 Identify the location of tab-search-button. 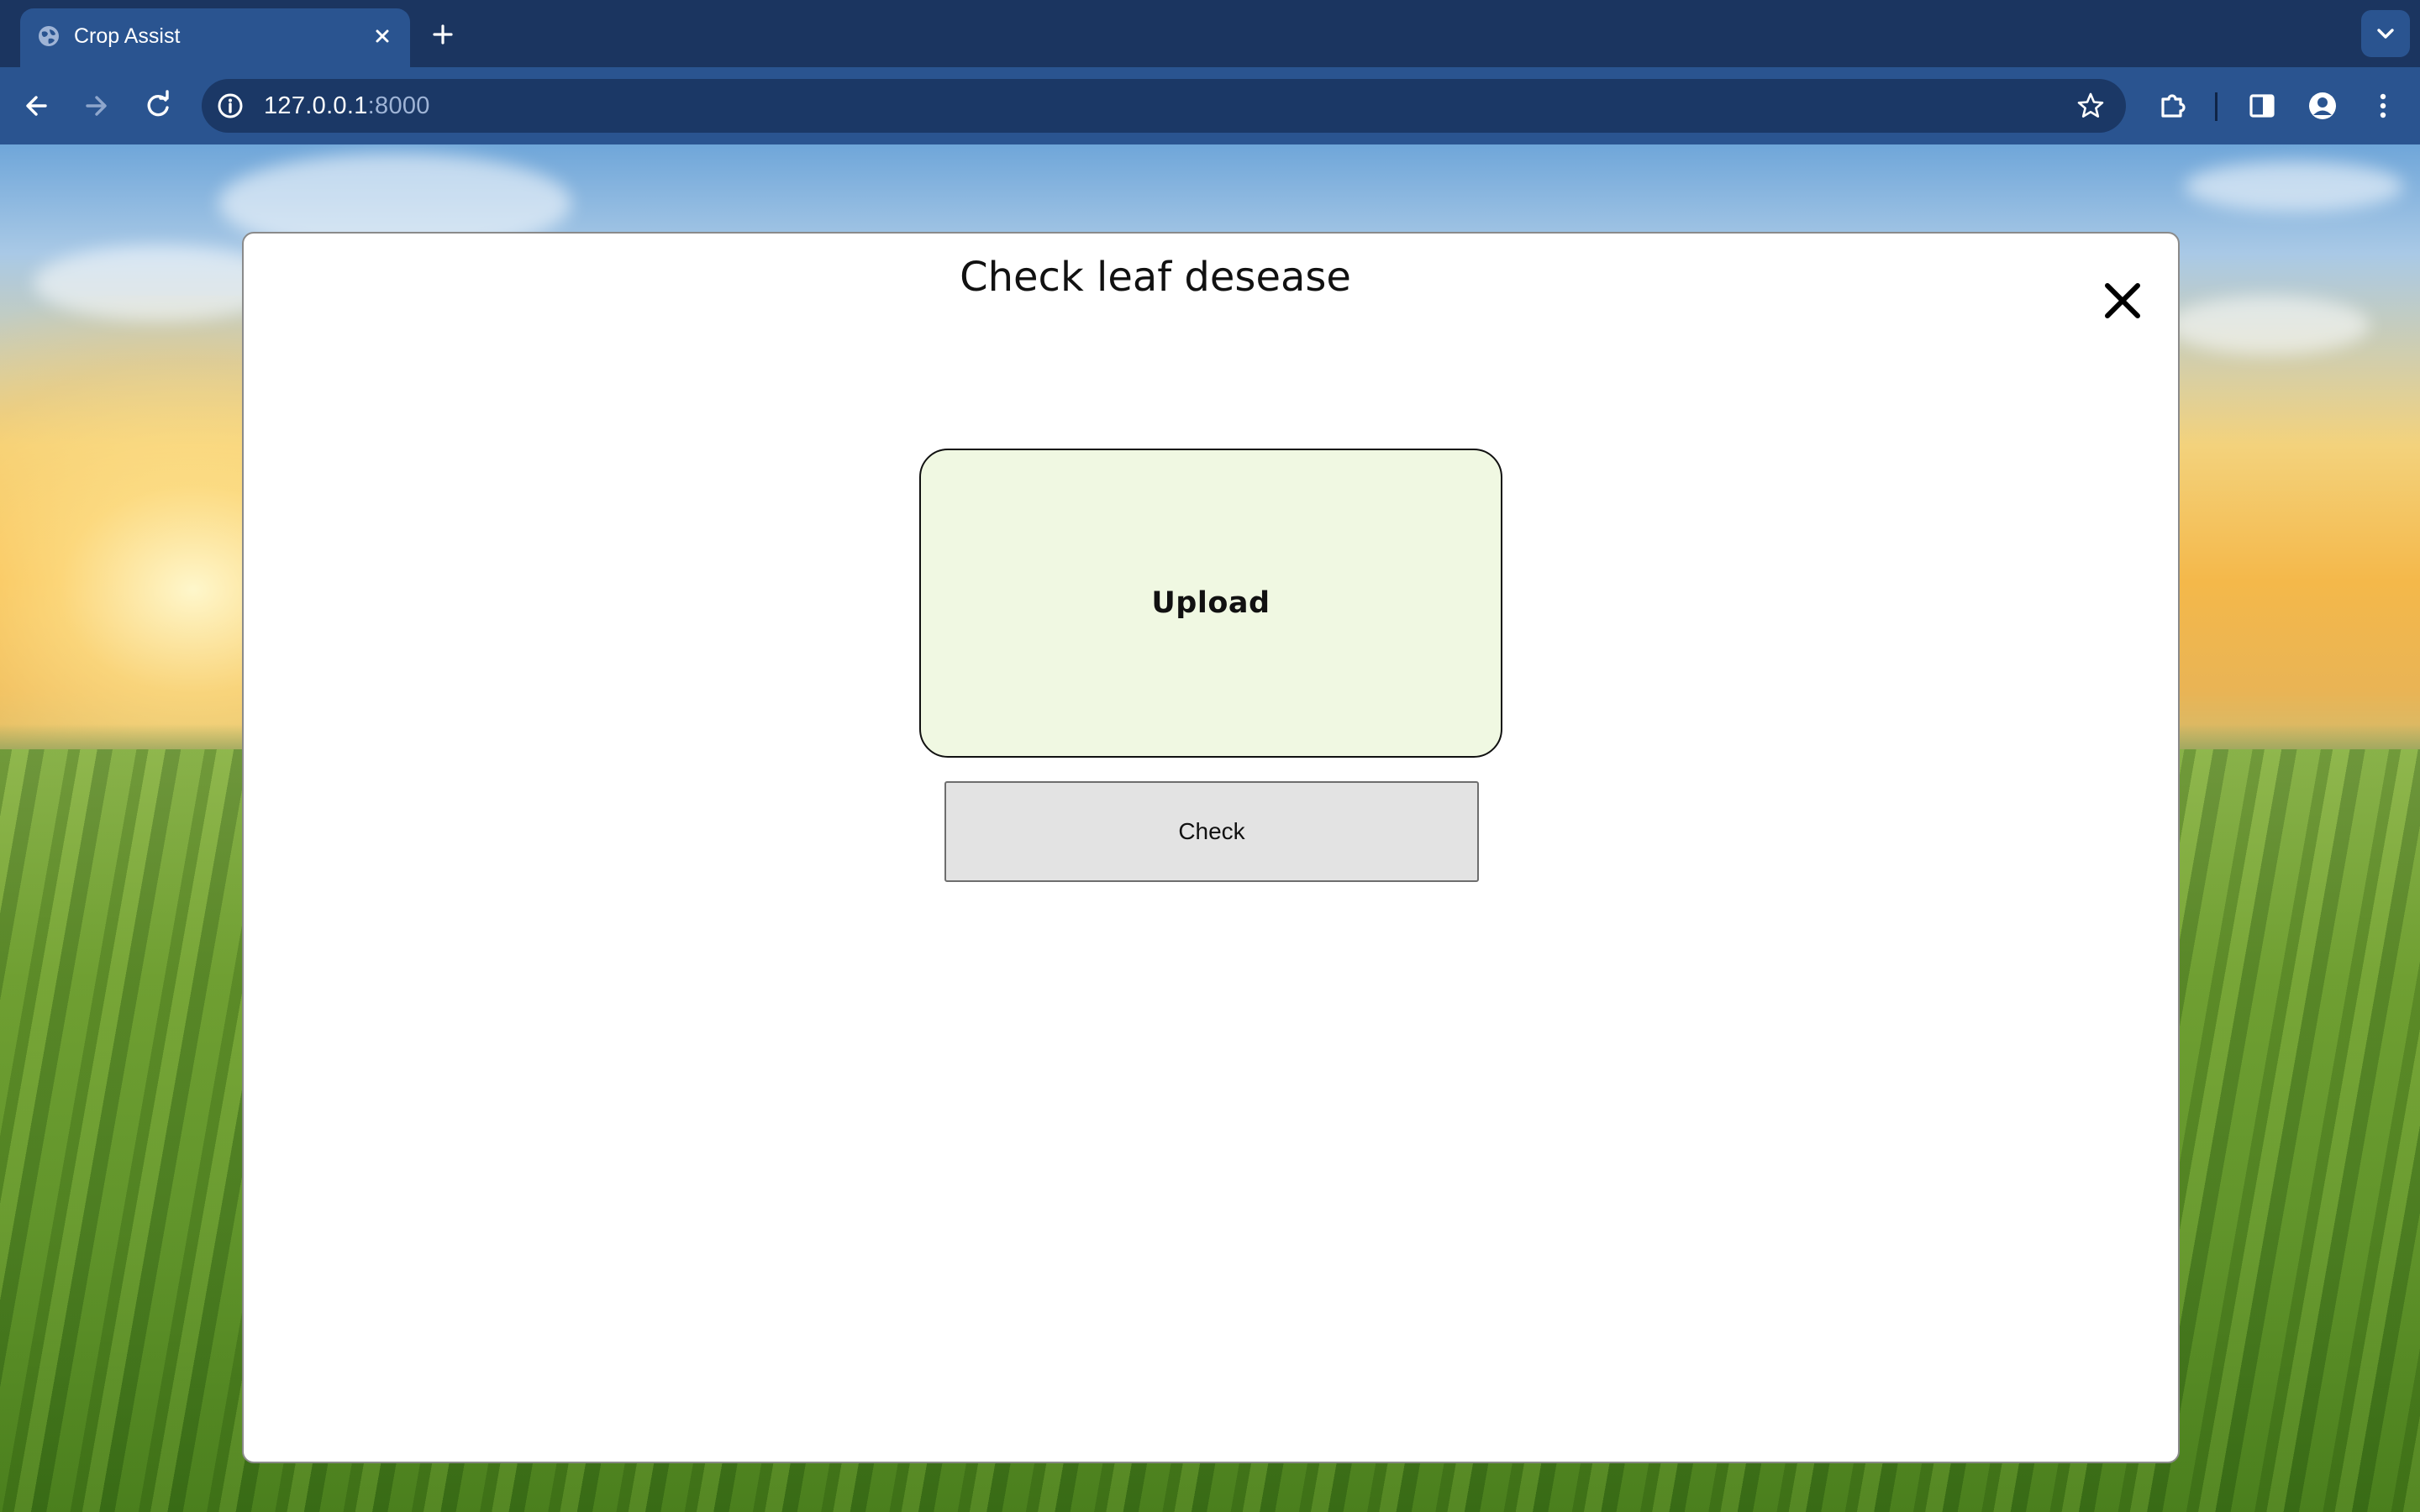
(2386, 33).